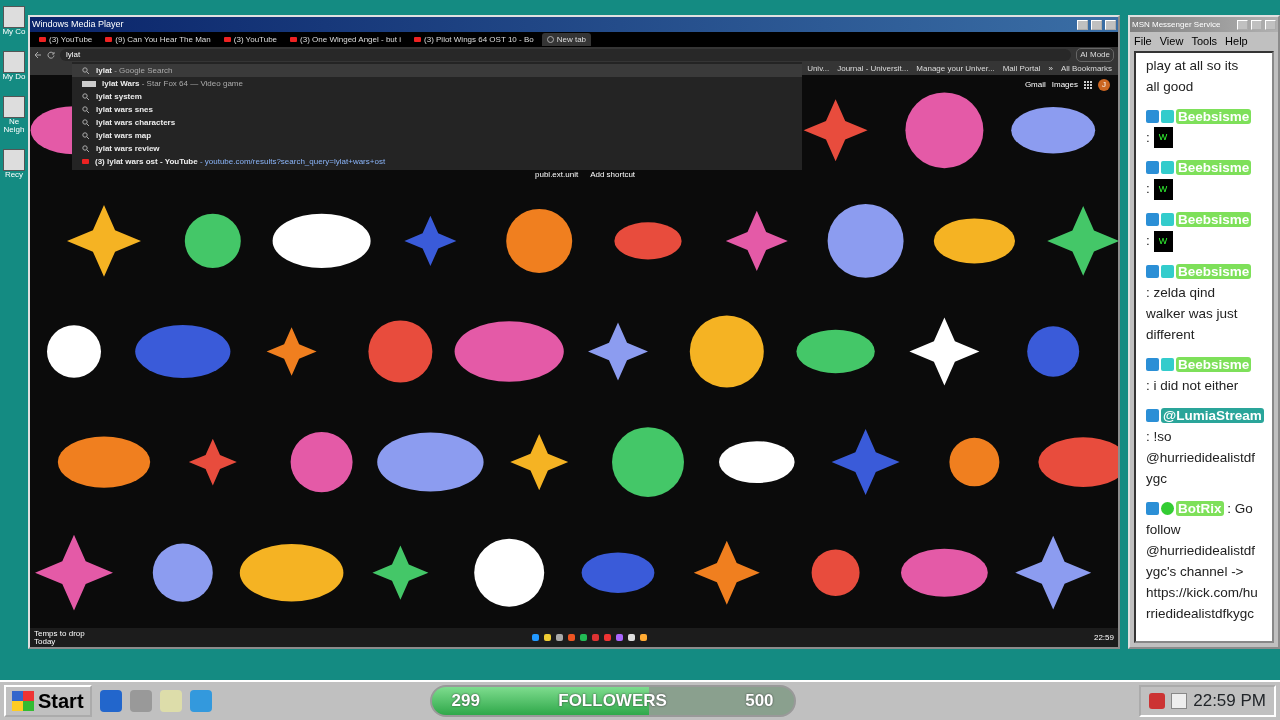 The image size is (1280, 720). What do you see at coordinates (1240, 509) in the screenshot?
I see `message-text: : Go` at bounding box center [1240, 509].